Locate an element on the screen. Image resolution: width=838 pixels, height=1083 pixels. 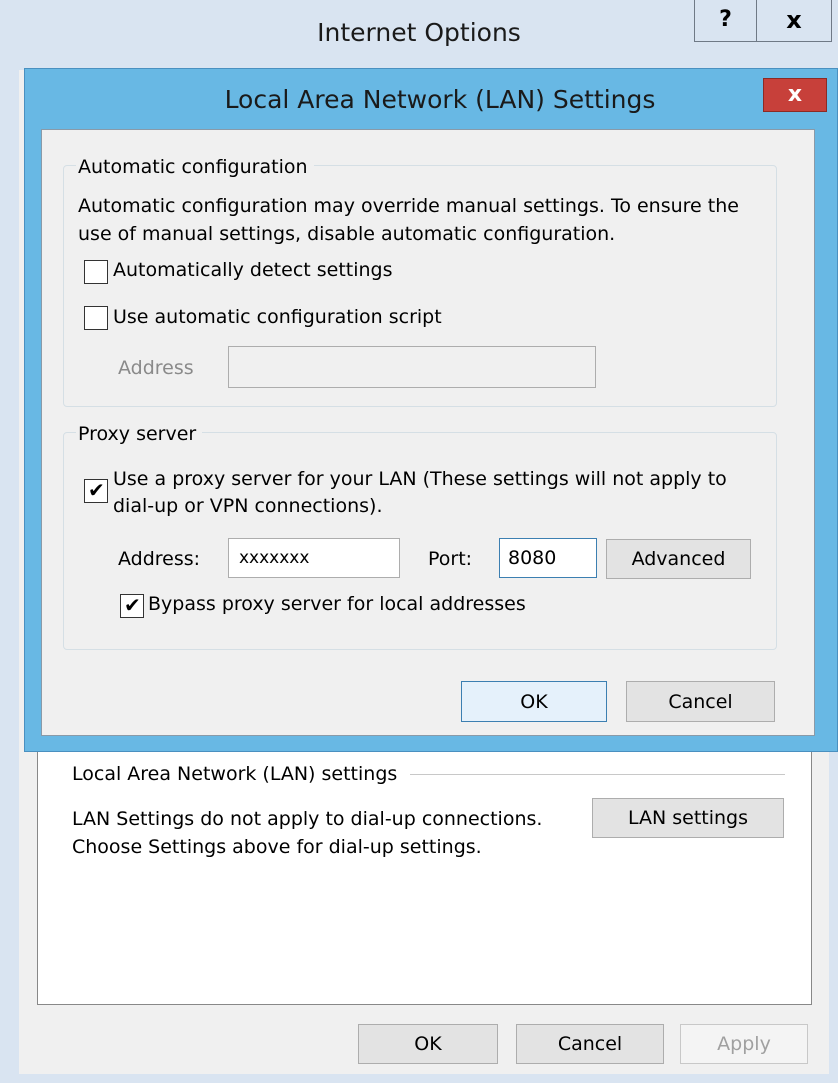
bypass-local-label: Bypass proxy server for local addresses is located at coordinates (337, 604).